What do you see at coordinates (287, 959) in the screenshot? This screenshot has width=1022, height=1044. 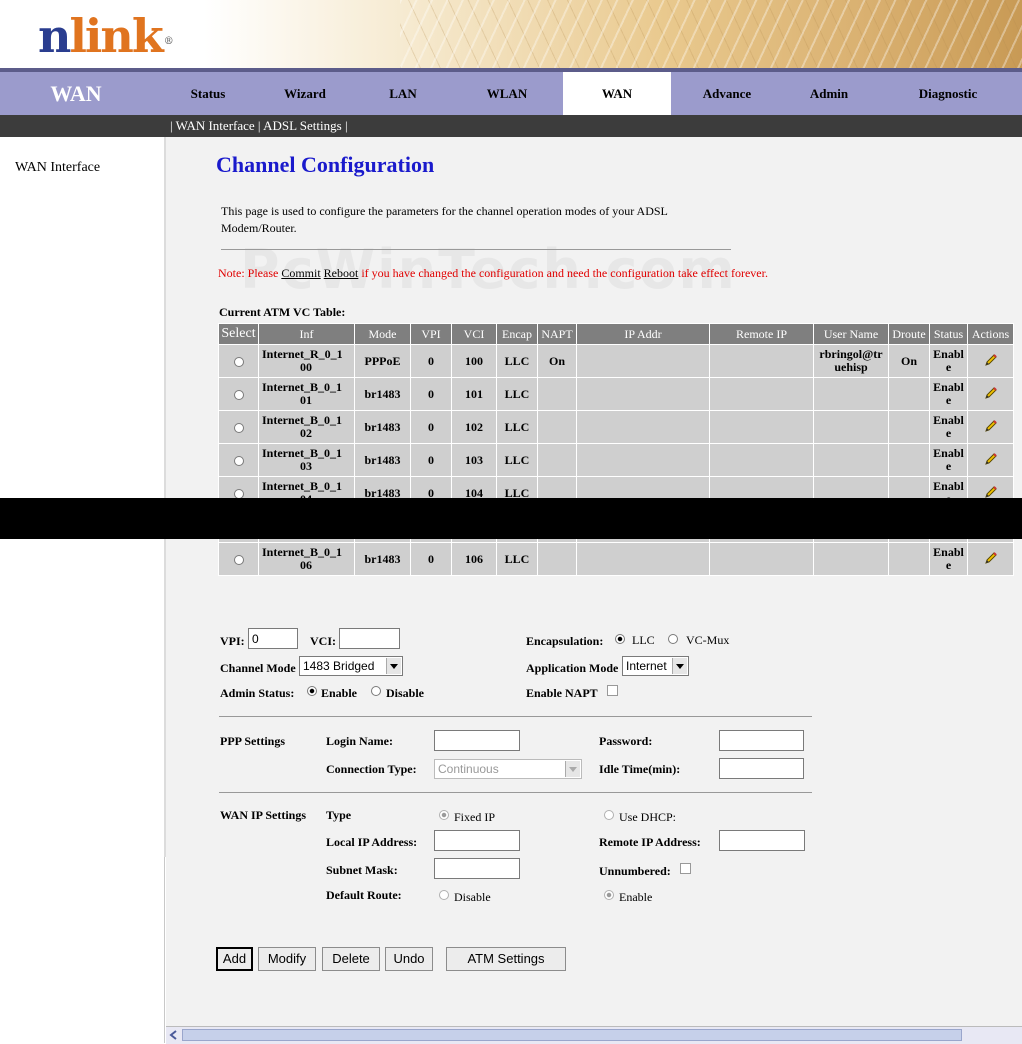 I see `modify-button: Modify` at bounding box center [287, 959].